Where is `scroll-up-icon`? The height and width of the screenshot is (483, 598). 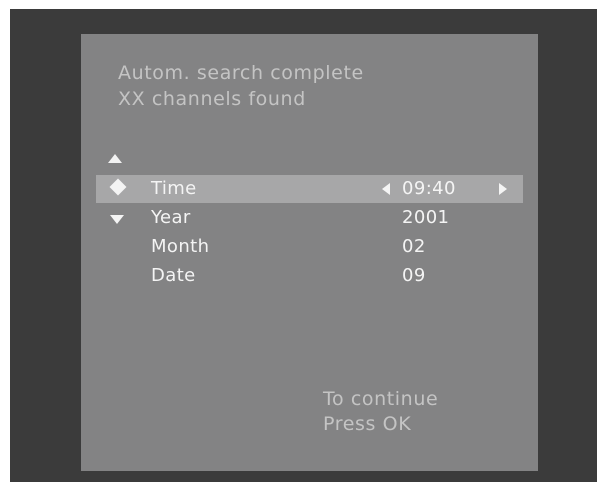
scroll-up-icon is located at coordinates (115, 158).